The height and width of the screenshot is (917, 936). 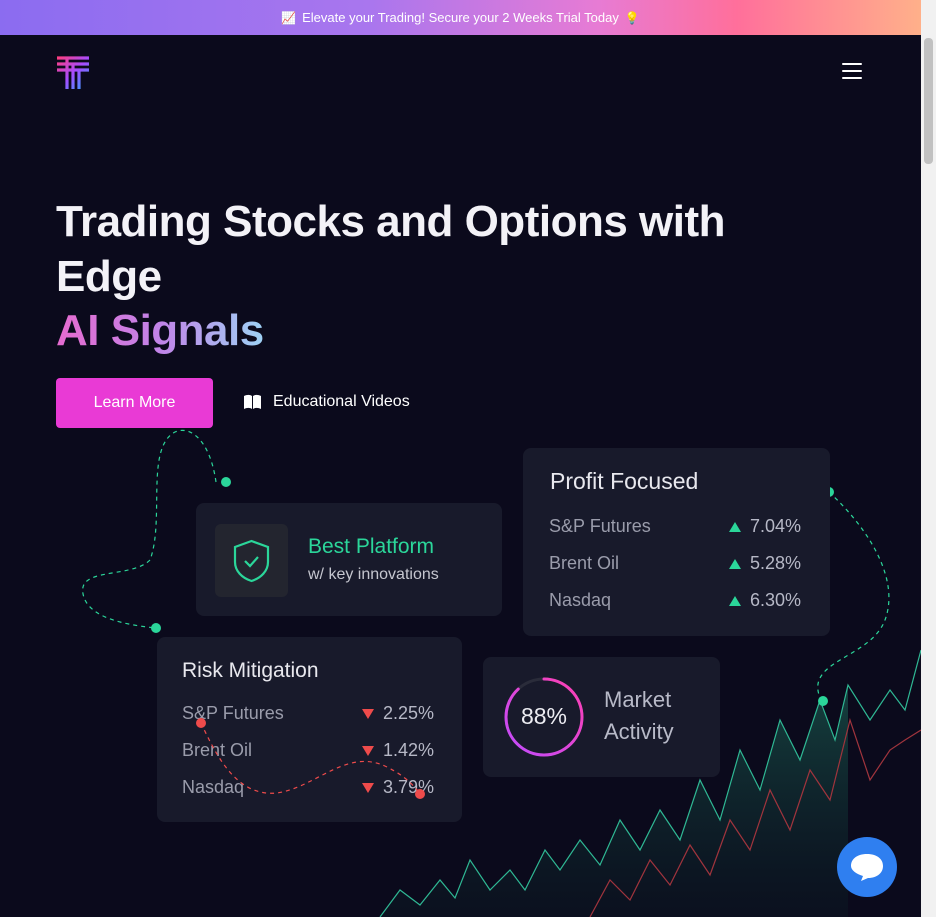 What do you see at coordinates (544, 716) in the screenshot?
I see `activity-percent: 88%` at bounding box center [544, 716].